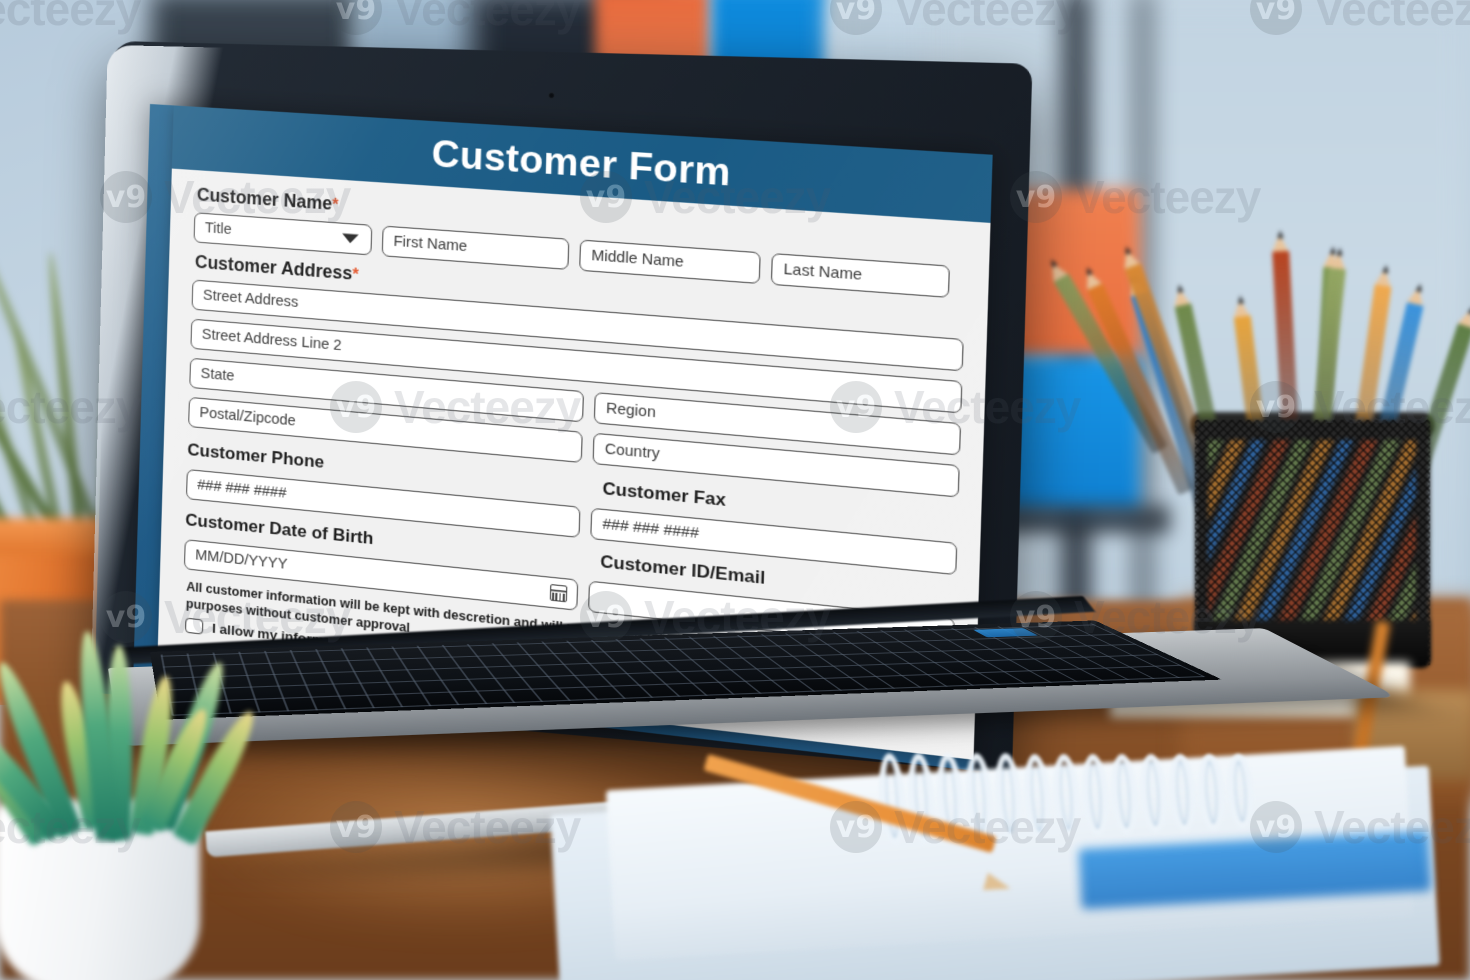 Image resolution: width=1470 pixels, height=980 pixels. What do you see at coordinates (581, 162) in the screenshot?
I see `page-title: Customer Form` at bounding box center [581, 162].